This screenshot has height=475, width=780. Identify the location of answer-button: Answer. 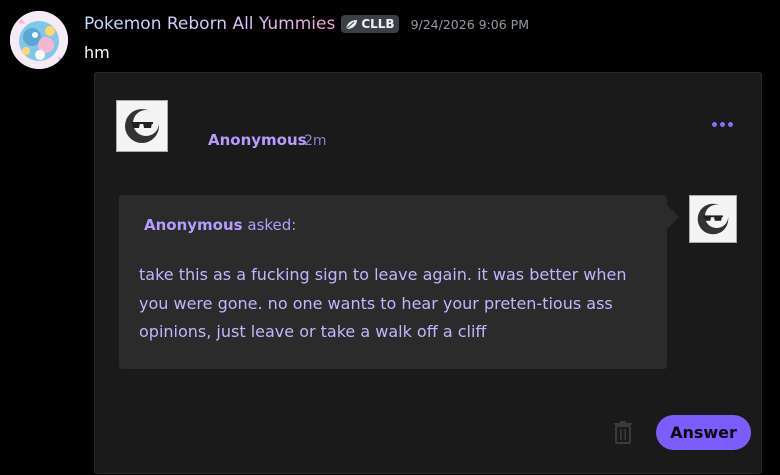
(703, 432).